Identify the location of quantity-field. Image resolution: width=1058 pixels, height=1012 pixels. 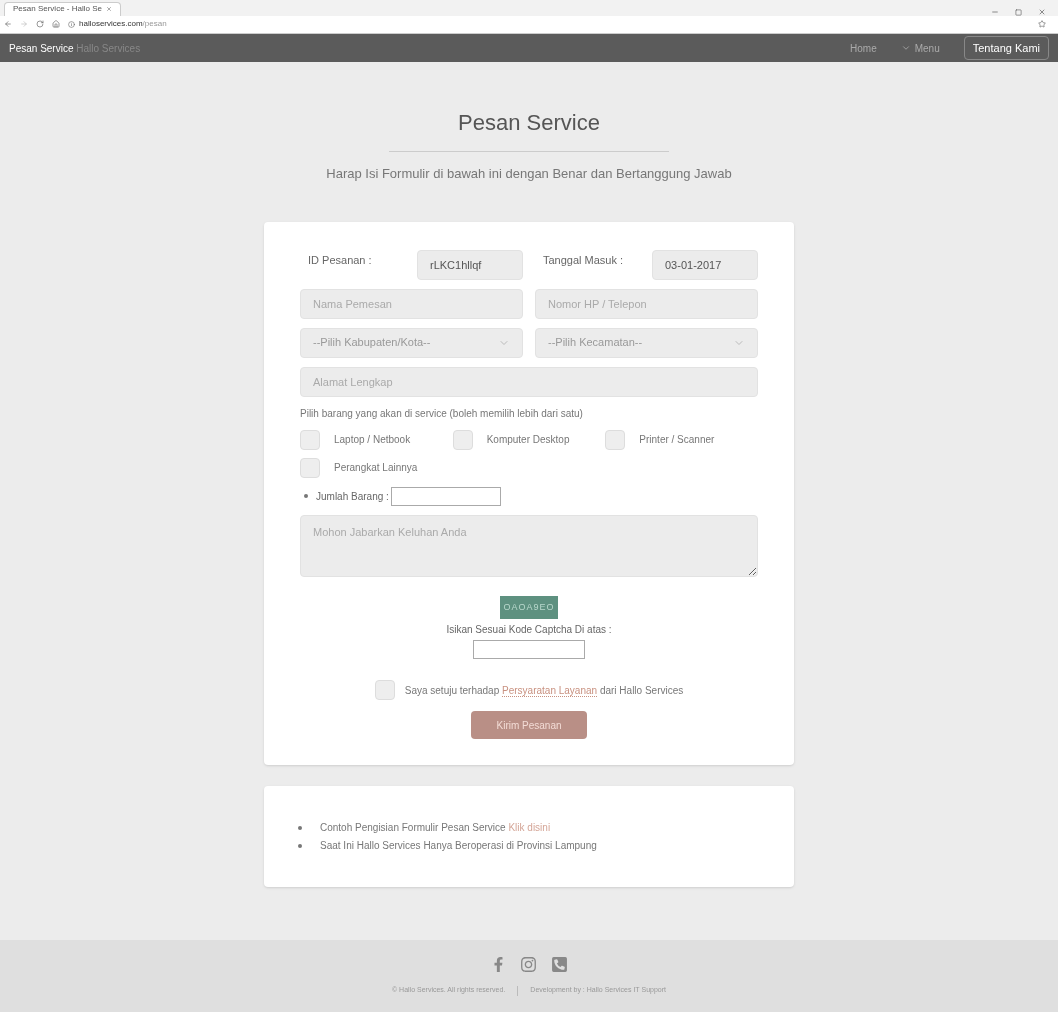
(445, 496).